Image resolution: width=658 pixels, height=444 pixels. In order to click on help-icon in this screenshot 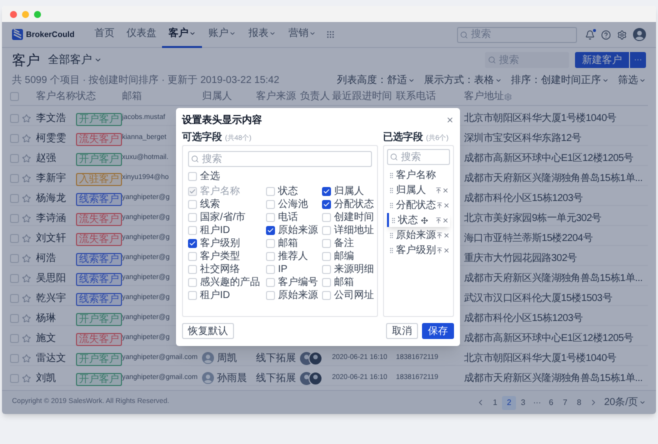, I will do `click(606, 35)`.